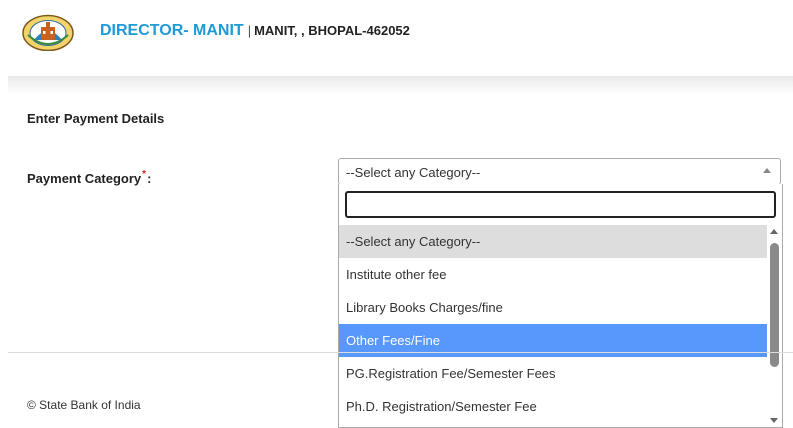  Describe the element at coordinates (553, 373) in the screenshot. I see `category-option: PG.Registration Fee/Semester Fees` at that location.